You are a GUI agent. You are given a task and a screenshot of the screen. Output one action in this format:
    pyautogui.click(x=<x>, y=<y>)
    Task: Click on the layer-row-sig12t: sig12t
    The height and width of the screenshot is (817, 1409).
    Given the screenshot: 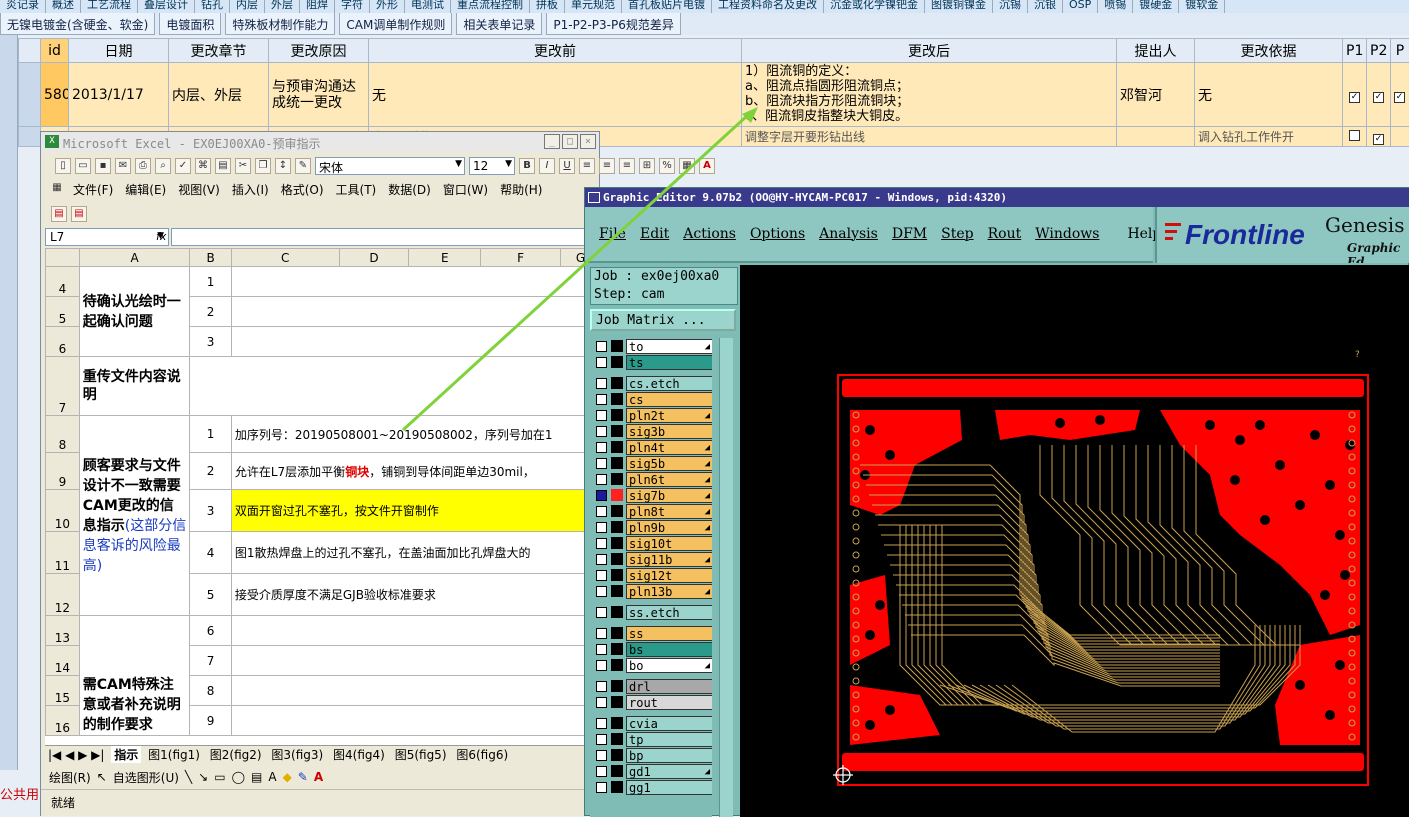 What is the action you would take?
    pyautogui.click(x=652, y=575)
    